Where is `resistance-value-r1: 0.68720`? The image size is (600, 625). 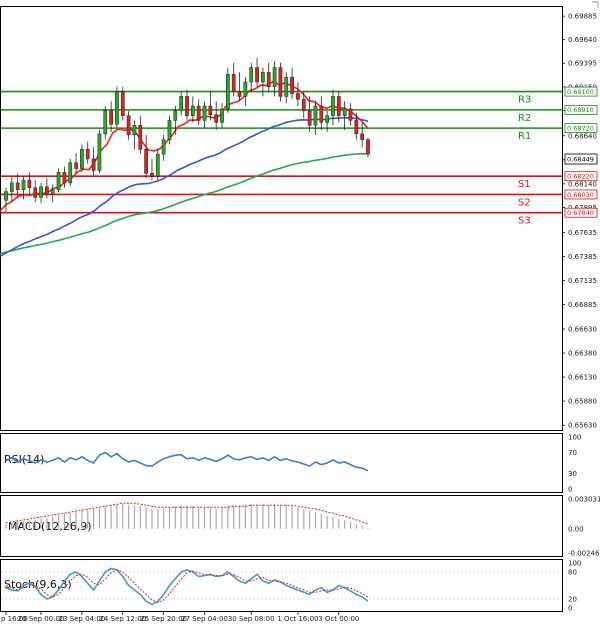 resistance-value-r1: 0.68720 is located at coordinates (580, 128).